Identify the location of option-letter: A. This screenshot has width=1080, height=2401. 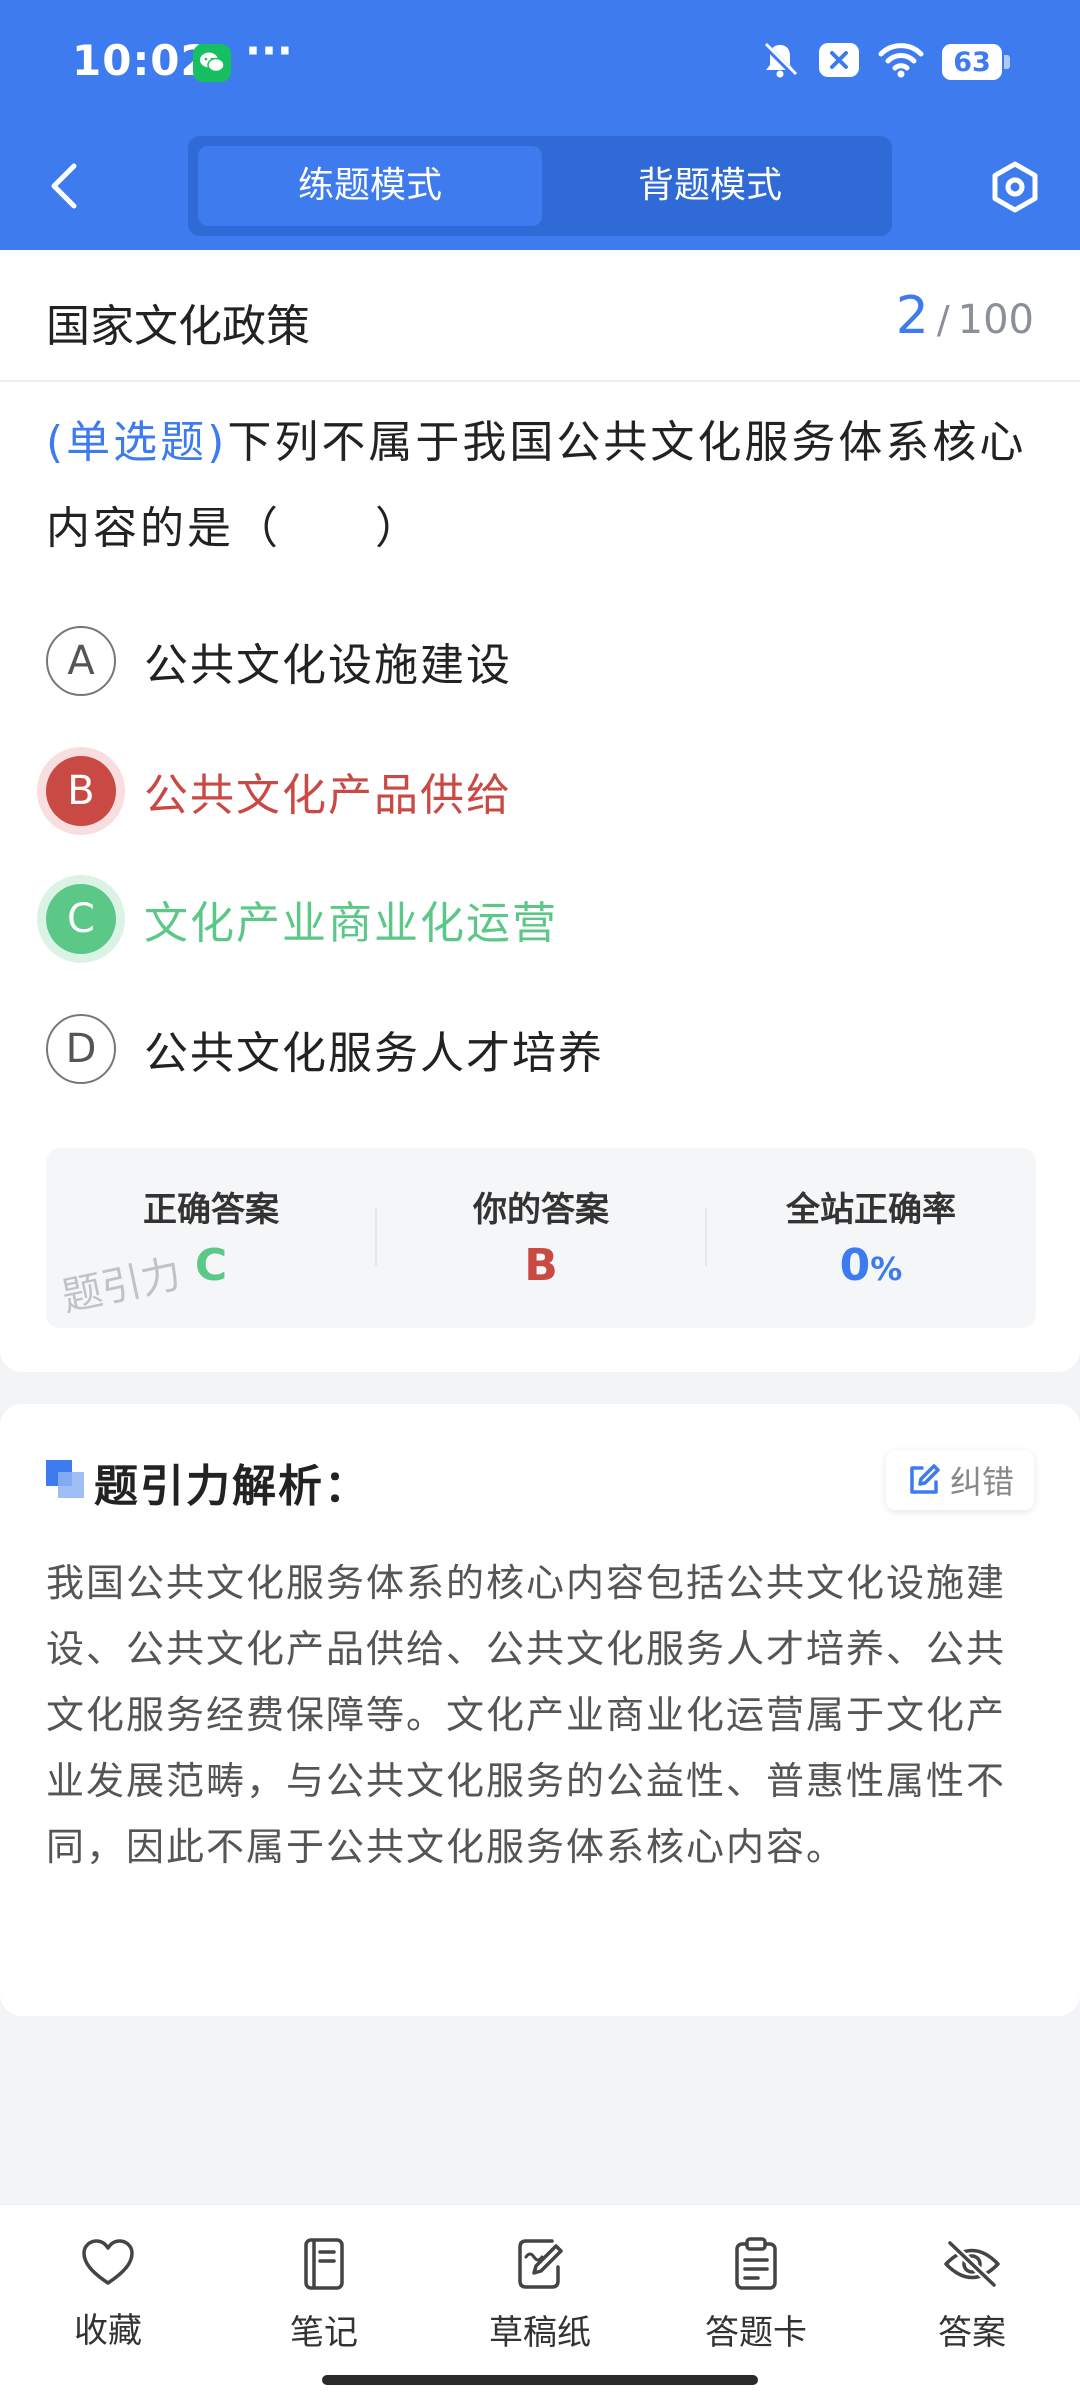
(81, 661).